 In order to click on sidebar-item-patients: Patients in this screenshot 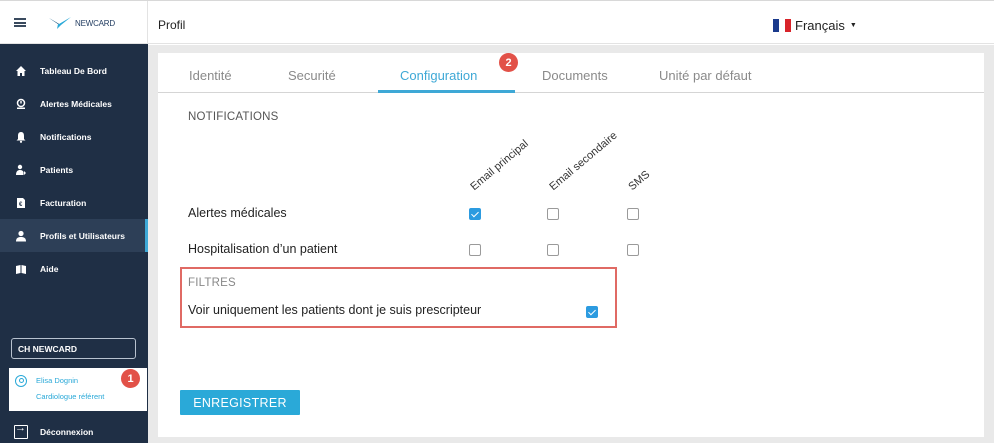, I will do `click(74, 169)`.